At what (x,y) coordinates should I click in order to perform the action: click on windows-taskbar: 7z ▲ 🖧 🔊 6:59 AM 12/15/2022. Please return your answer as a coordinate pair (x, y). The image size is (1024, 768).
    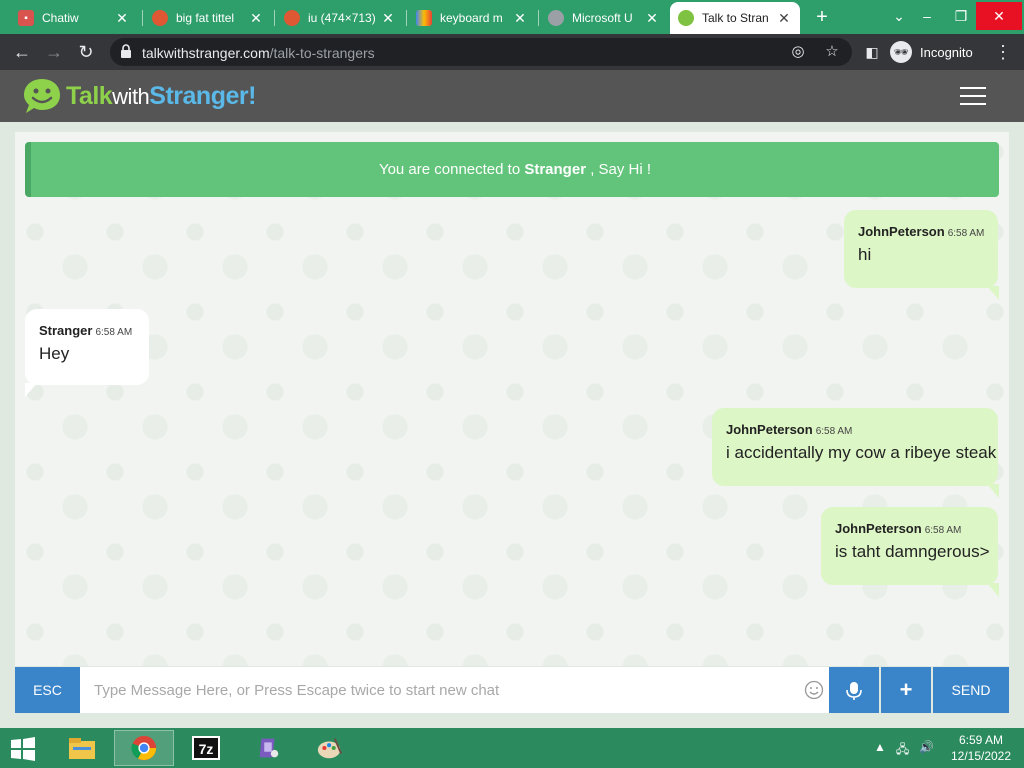
    Looking at the image, I should click on (512, 748).